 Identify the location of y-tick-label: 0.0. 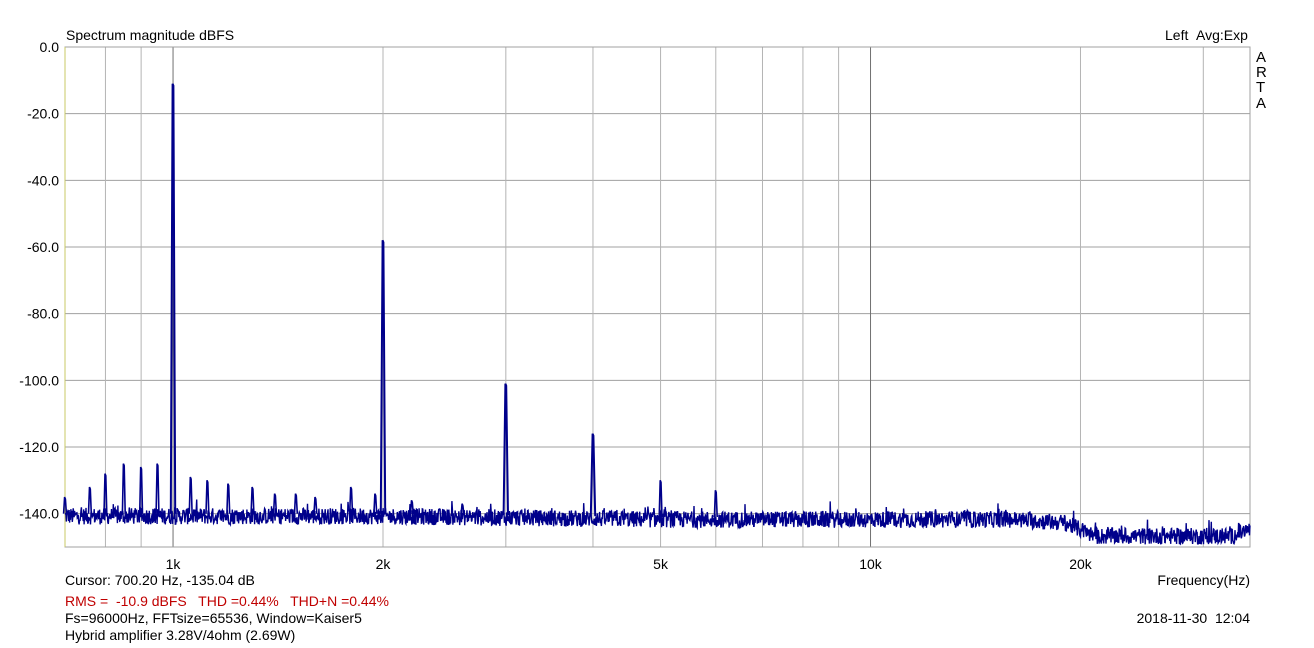
(50, 47).